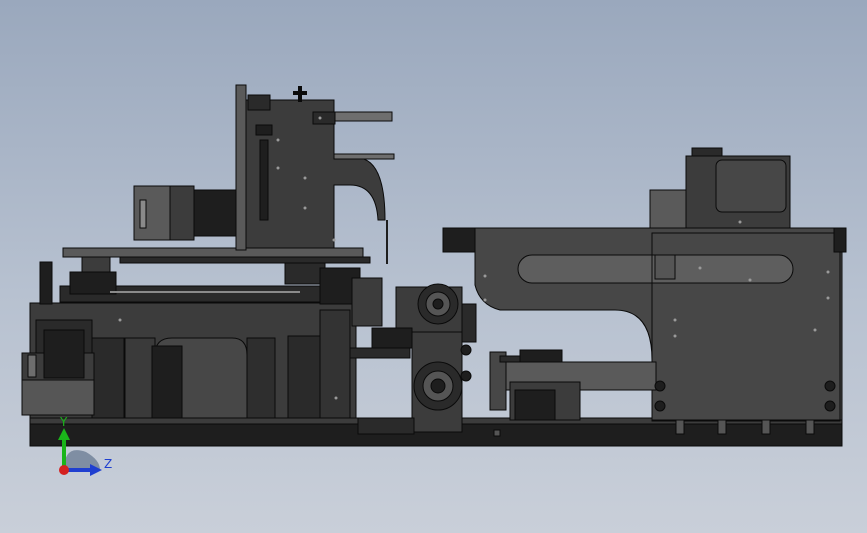 The image size is (867, 533). I want to click on stepper-motor-icon, so click(185, 213).